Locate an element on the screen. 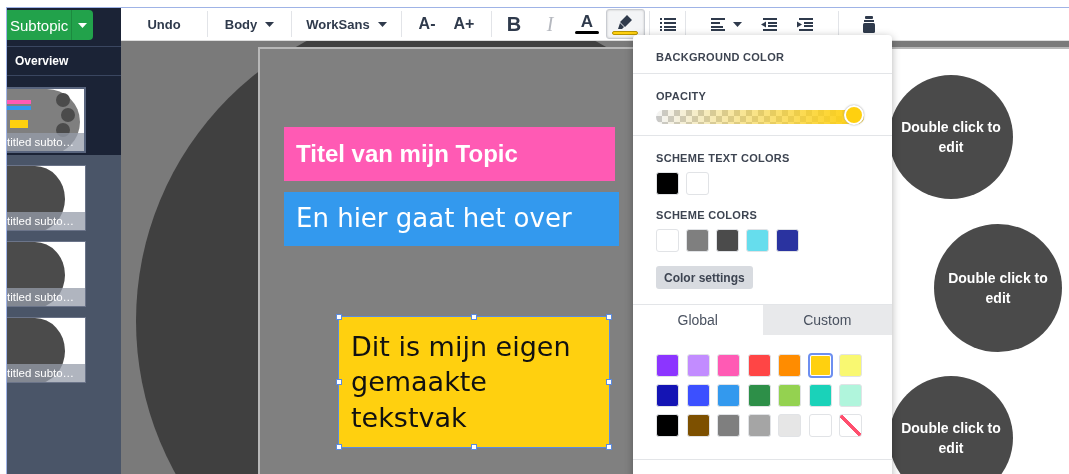 This screenshot has width=1069, height=474. dropdown-button: WorkSans is located at coordinates (346, 24).